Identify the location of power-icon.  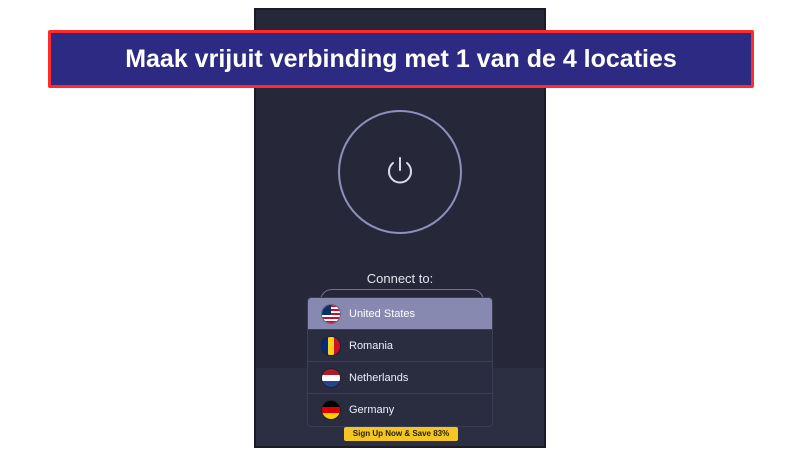
(400, 172).